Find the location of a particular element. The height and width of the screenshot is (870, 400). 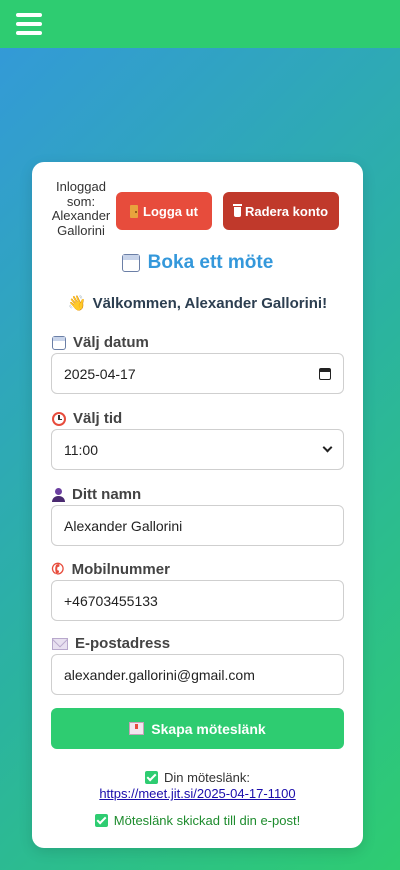

time-select: 11:00 is located at coordinates (197, 449).